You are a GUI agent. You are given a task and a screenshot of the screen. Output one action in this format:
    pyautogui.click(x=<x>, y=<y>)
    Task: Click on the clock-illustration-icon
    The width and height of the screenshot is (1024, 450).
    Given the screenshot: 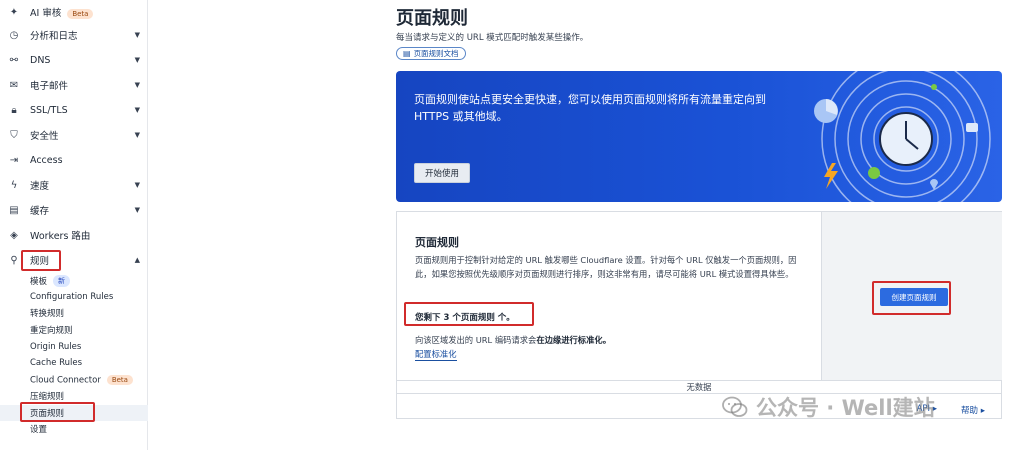 What is the action you would take?
    pyautogui.click(x=902, y=136)
    